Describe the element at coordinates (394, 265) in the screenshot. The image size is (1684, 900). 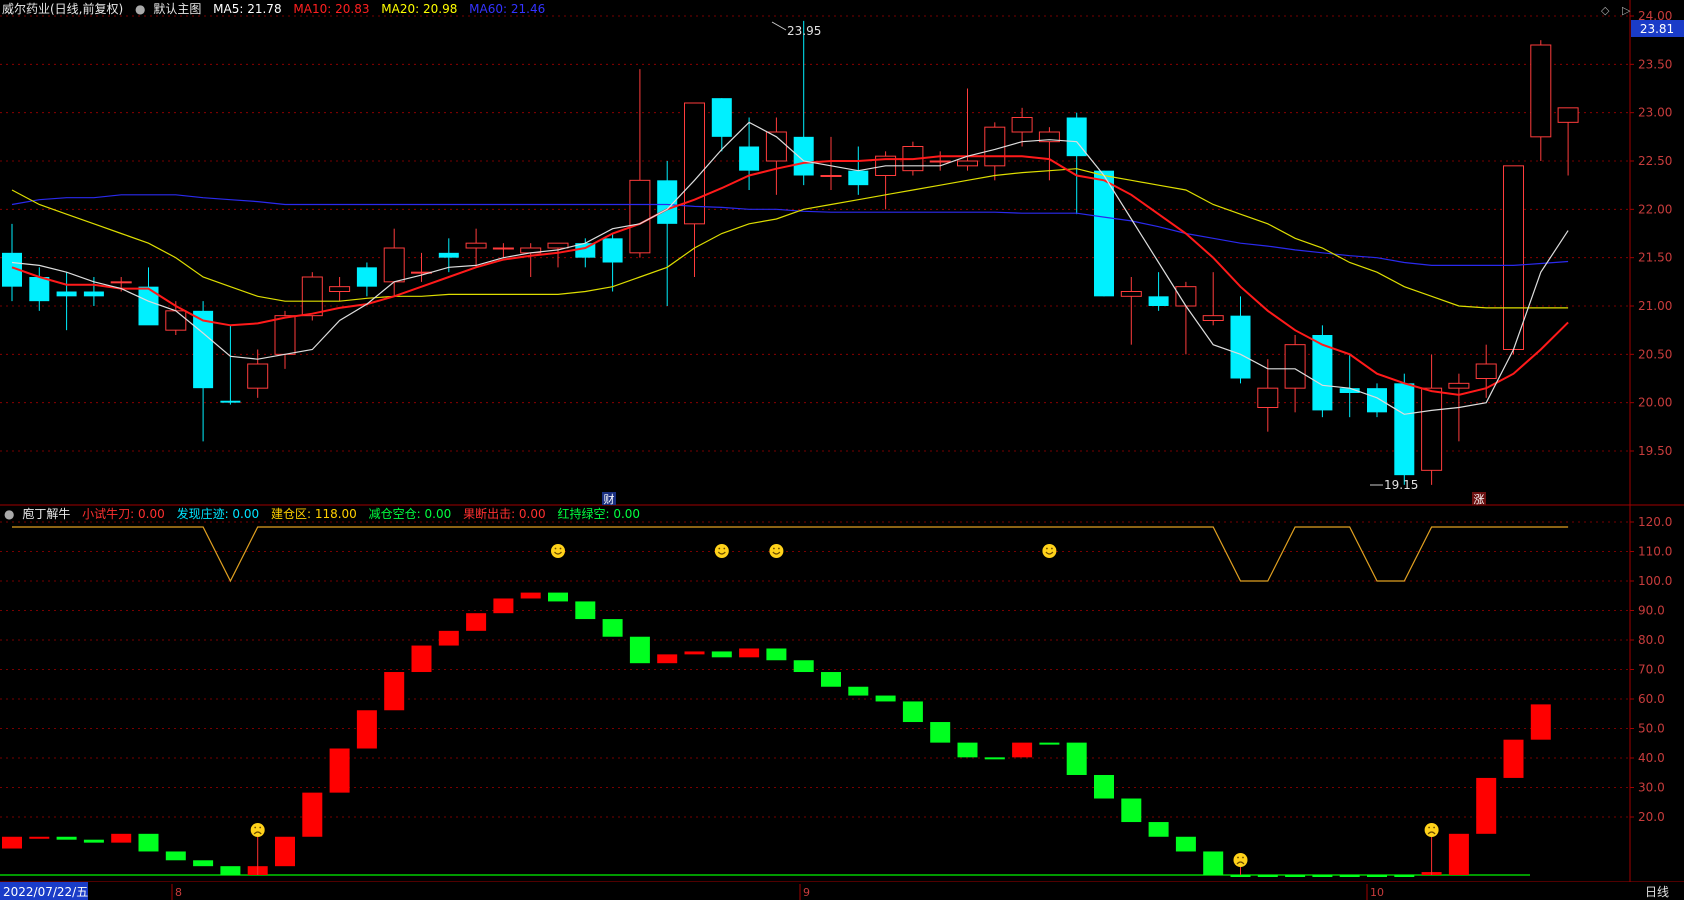
I see `candle-body` at that location.